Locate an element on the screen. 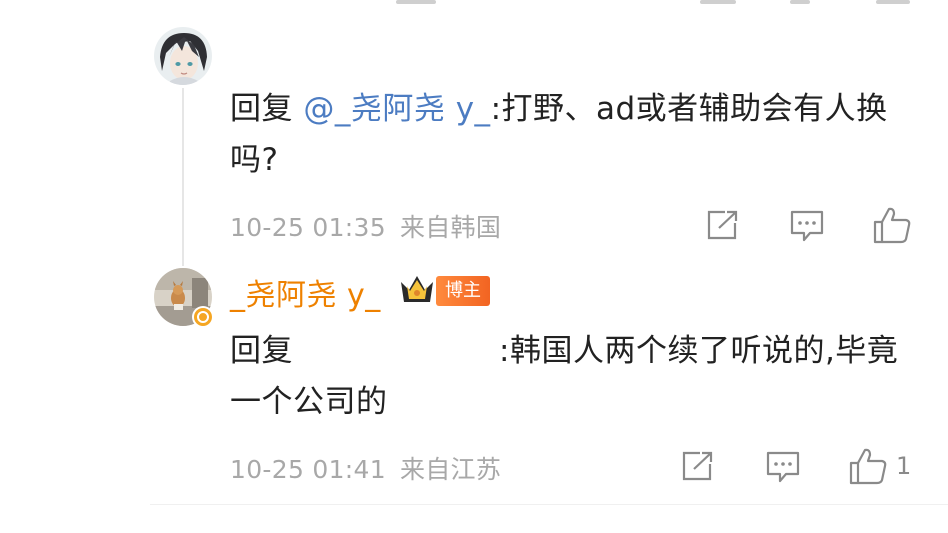  username-link: _尧阿尧 y_ is located at coordinates (305, 292).